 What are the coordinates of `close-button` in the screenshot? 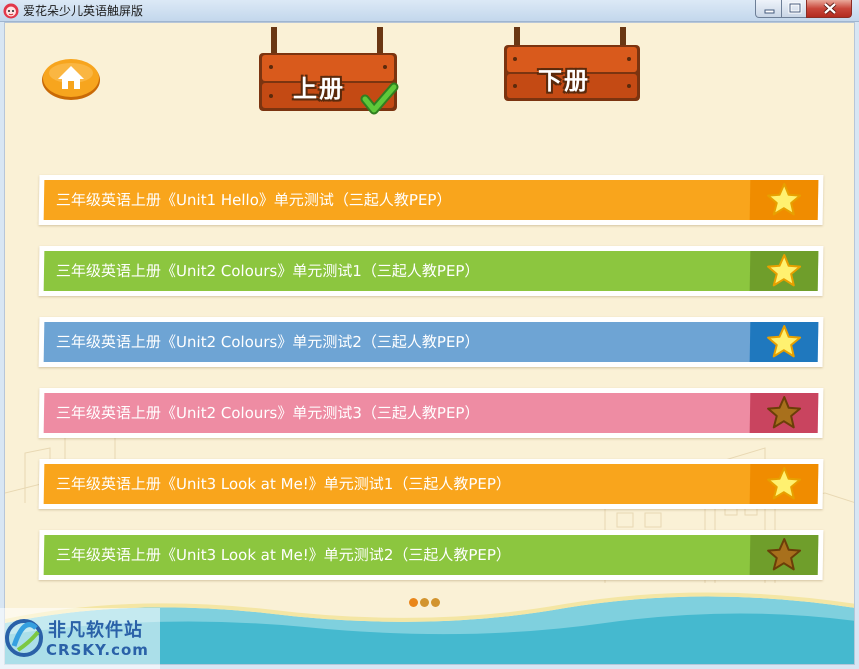 It's located at (829, 9).